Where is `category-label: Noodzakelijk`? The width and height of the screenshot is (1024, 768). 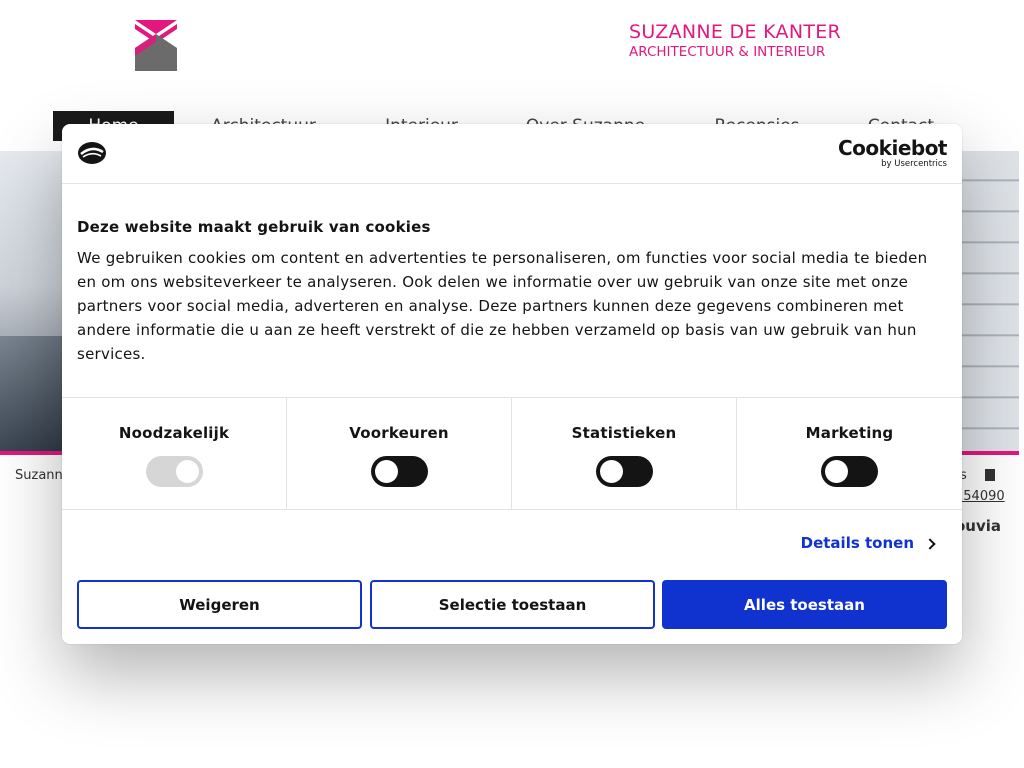
category-label: Noodzakelijk is located at coordinates (174, 433).